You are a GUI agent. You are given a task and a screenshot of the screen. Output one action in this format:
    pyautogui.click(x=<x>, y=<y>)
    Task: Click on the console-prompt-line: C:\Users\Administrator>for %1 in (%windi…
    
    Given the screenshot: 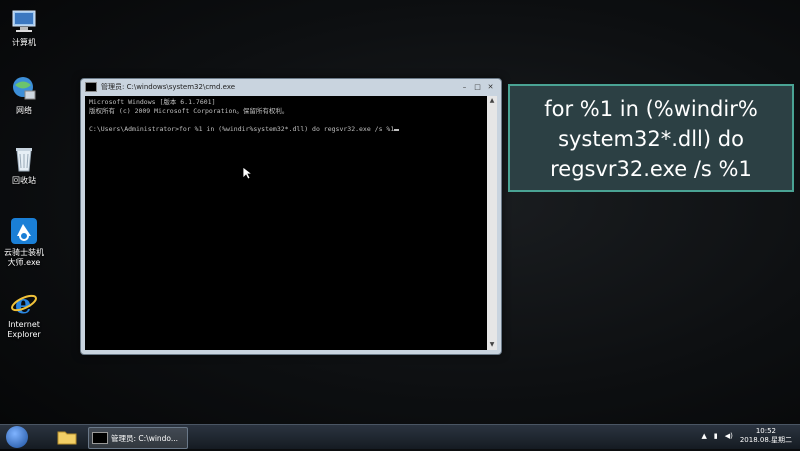 What is the action you would take?
    pyautogui.click(x=286, y=129)
    